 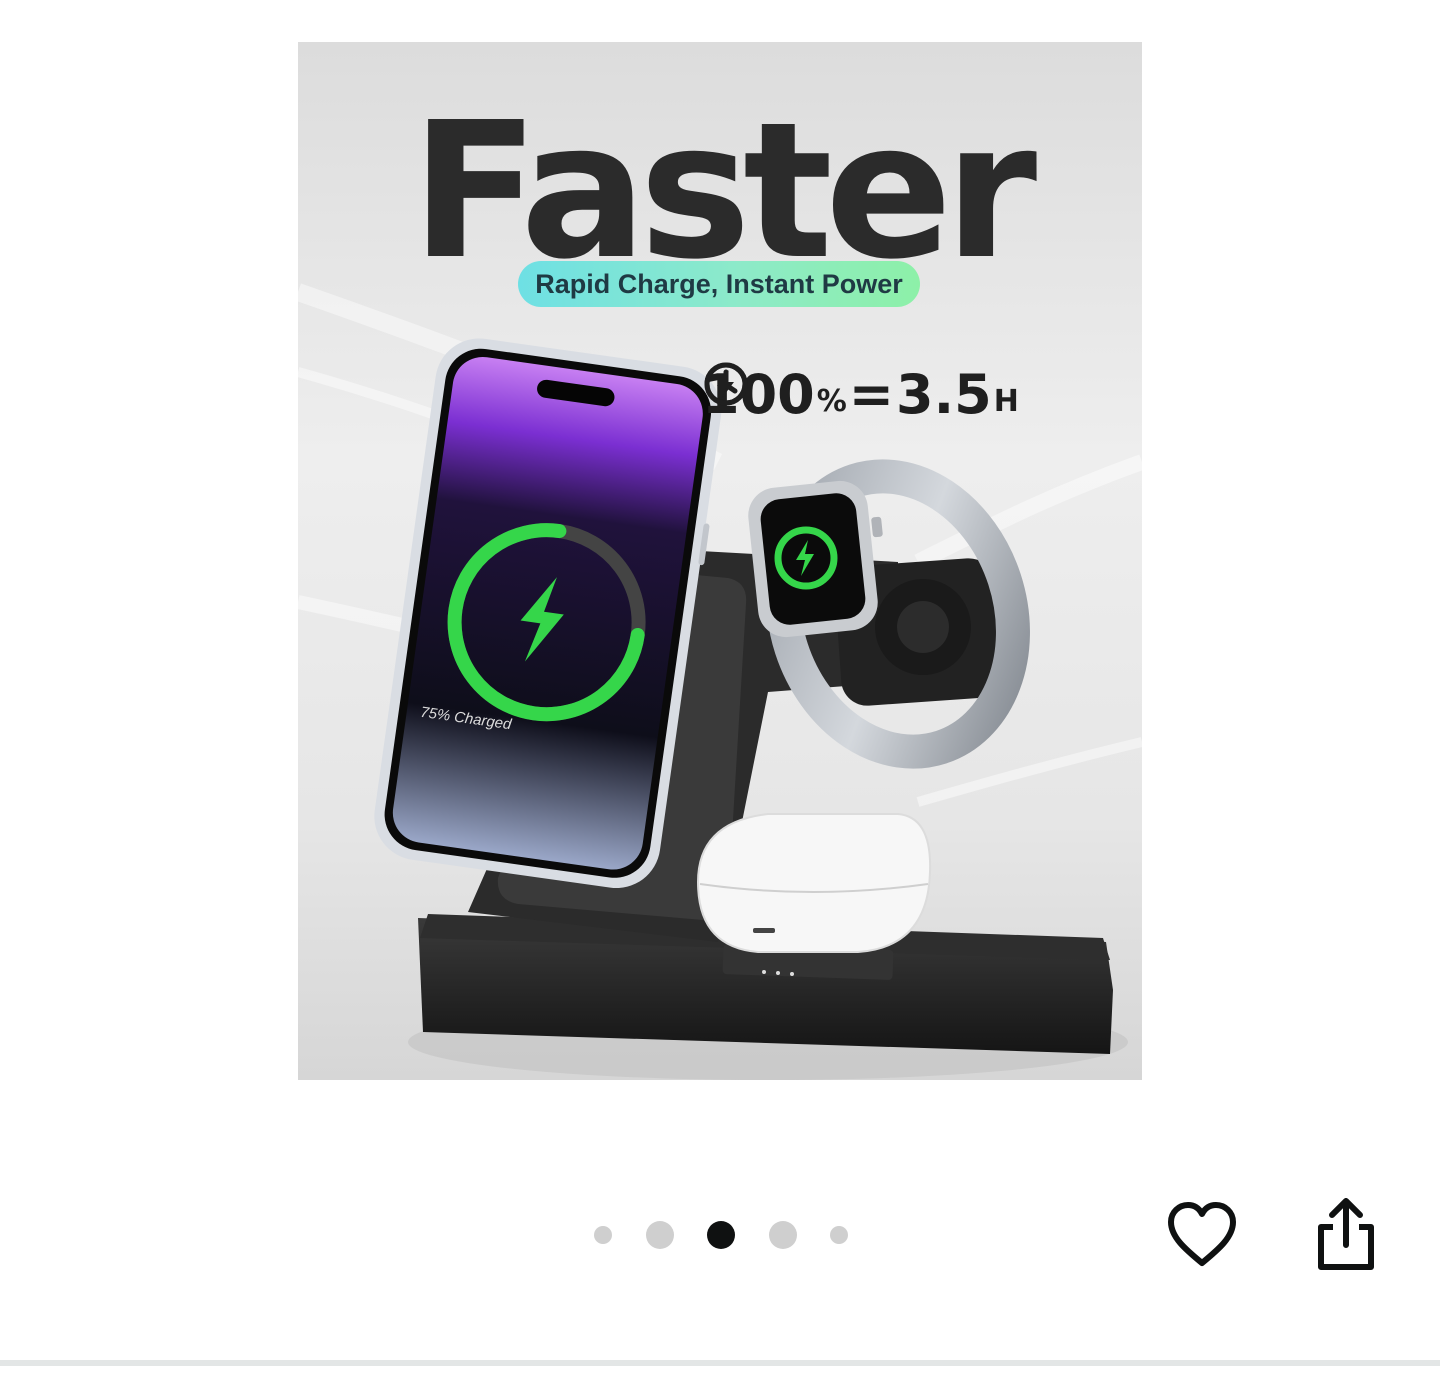 I want to click on image-carousel-indicator, so click(x=721, y=1235).